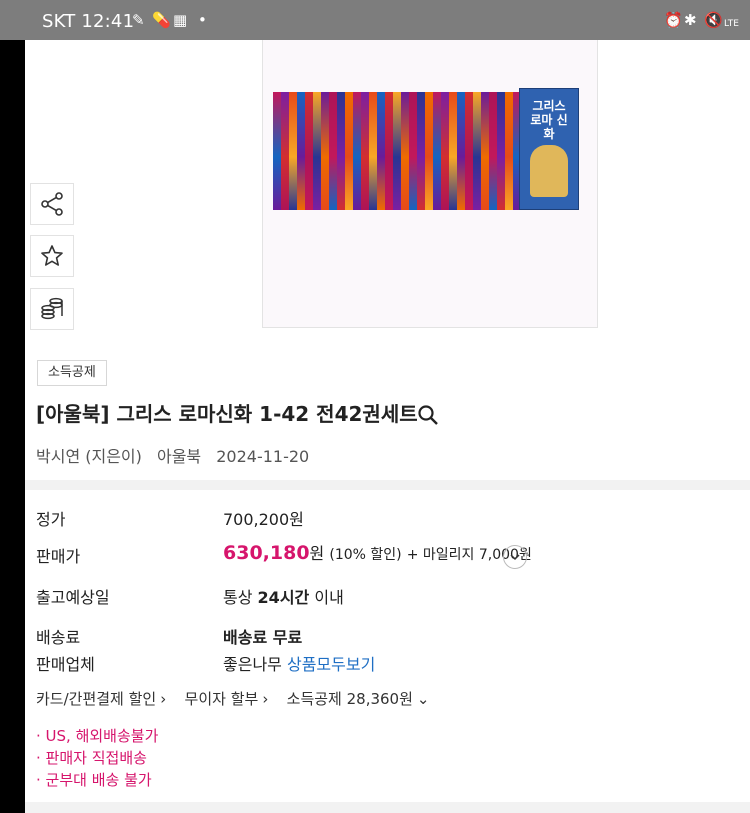  What do you see at coordinates (549, 120) in the screenshot?
I see `cover-title: 그리스 로마 신화` at bounding box center [549, 120].